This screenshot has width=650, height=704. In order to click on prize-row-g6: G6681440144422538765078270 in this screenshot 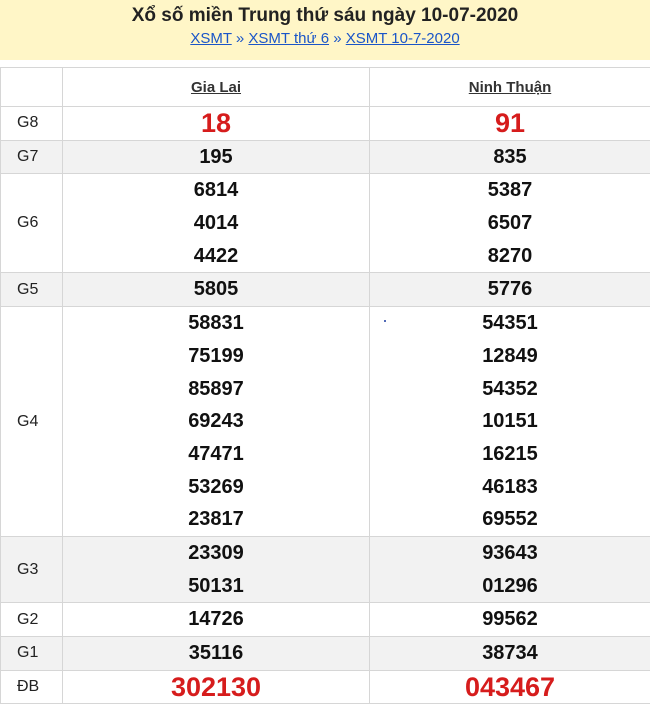, I will do `click(325, 223)`.